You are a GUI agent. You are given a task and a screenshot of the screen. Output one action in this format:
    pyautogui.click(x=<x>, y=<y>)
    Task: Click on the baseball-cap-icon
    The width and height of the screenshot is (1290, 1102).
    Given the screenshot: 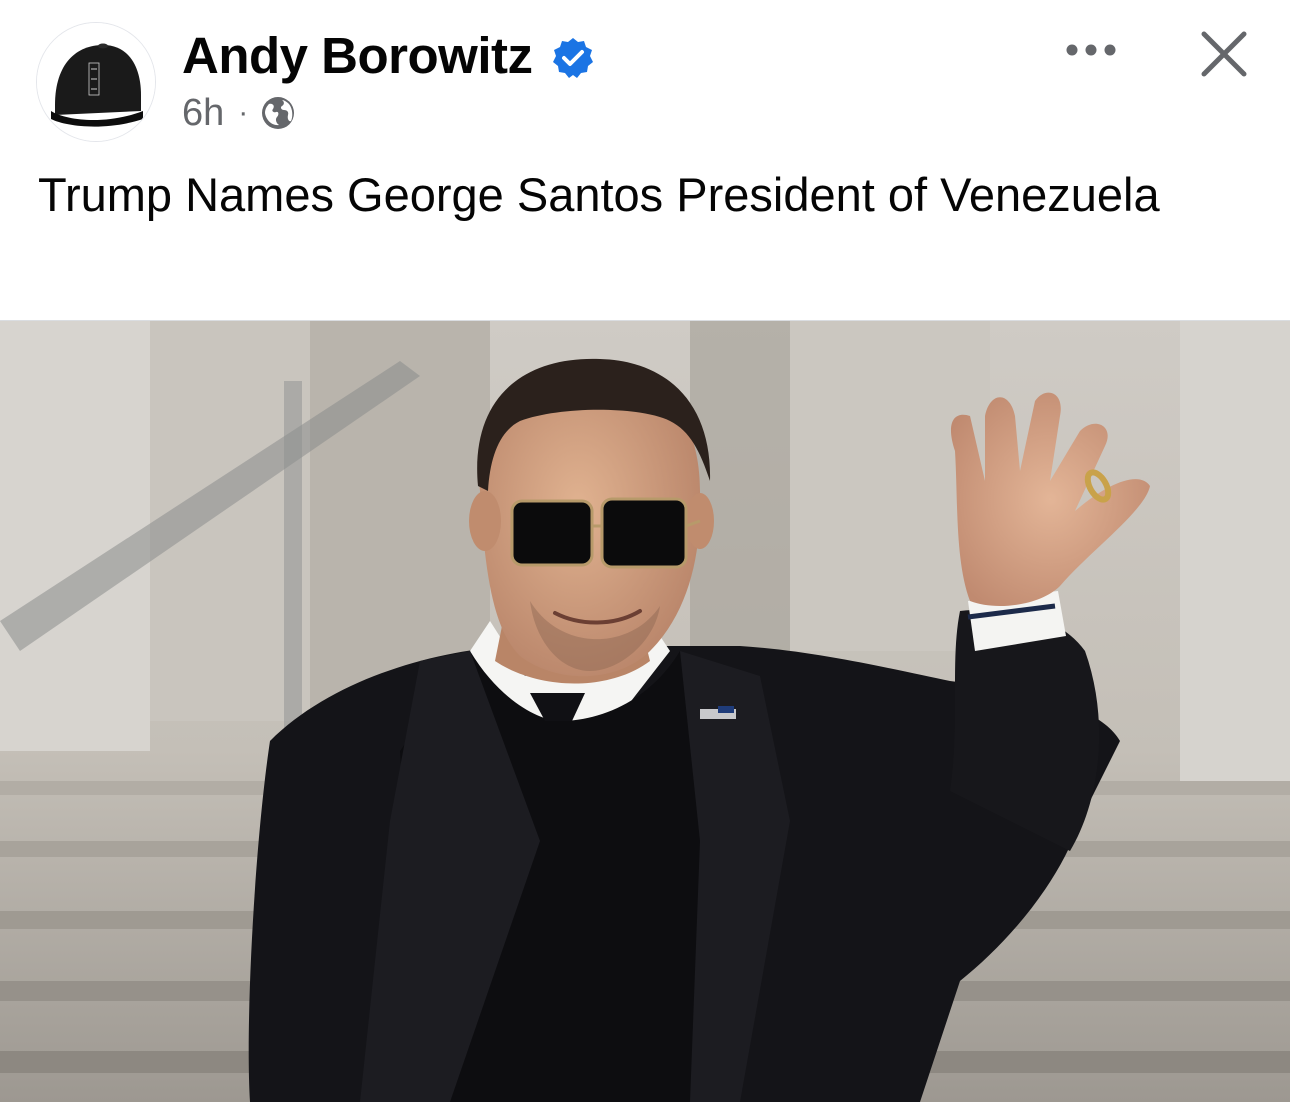 What is the action you would take?
    pyautogui.click(x=96, y=82)
    